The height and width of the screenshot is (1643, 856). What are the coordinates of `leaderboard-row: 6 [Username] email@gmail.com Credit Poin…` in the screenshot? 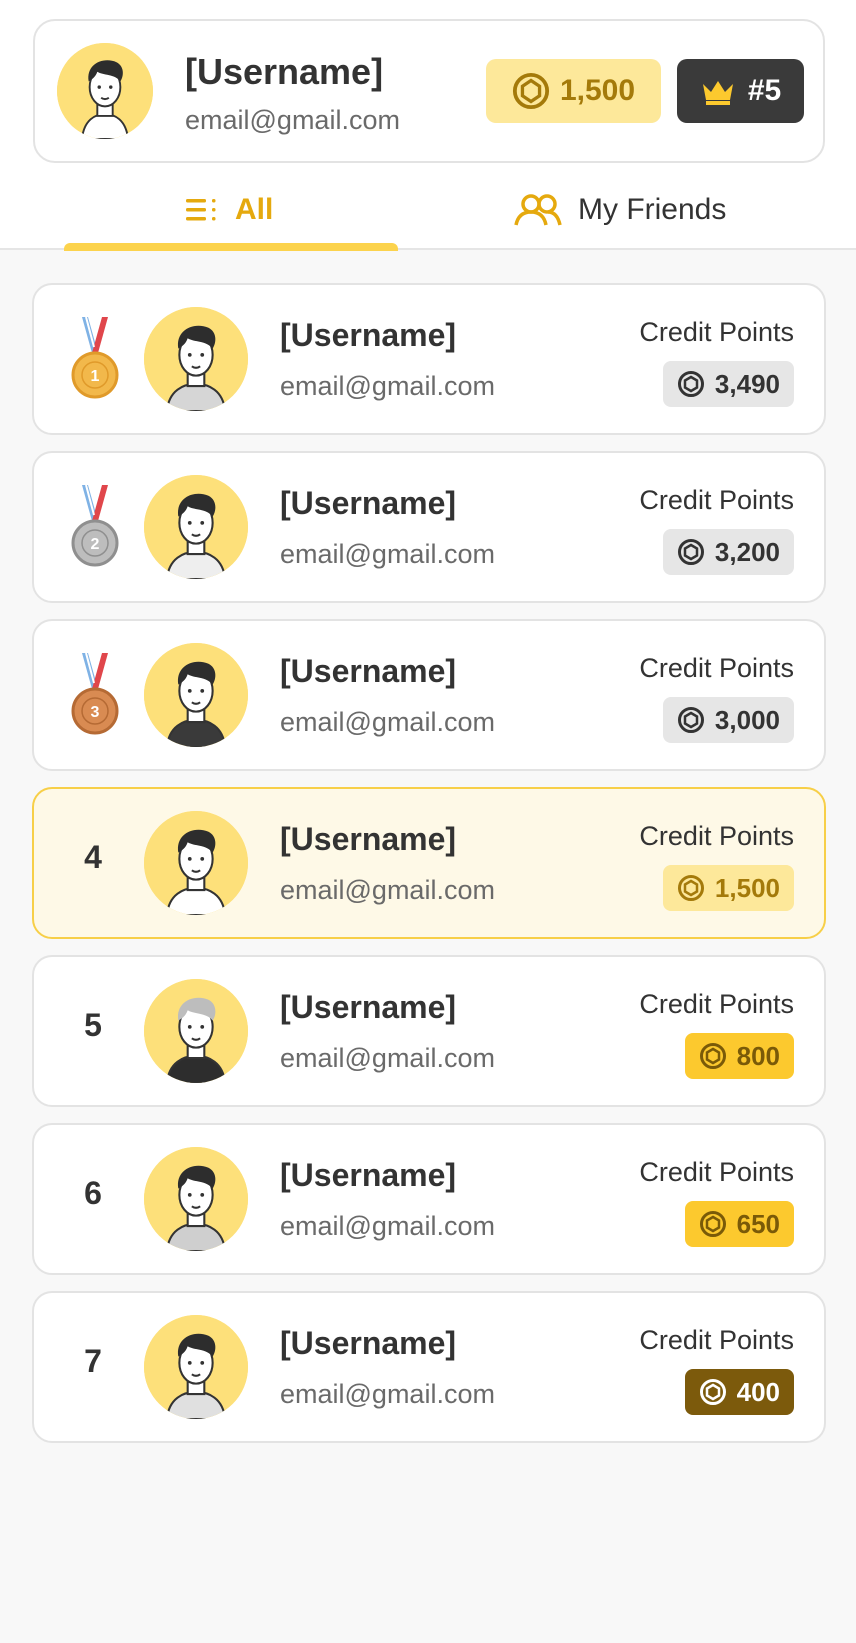 It's located at (429, 1199).